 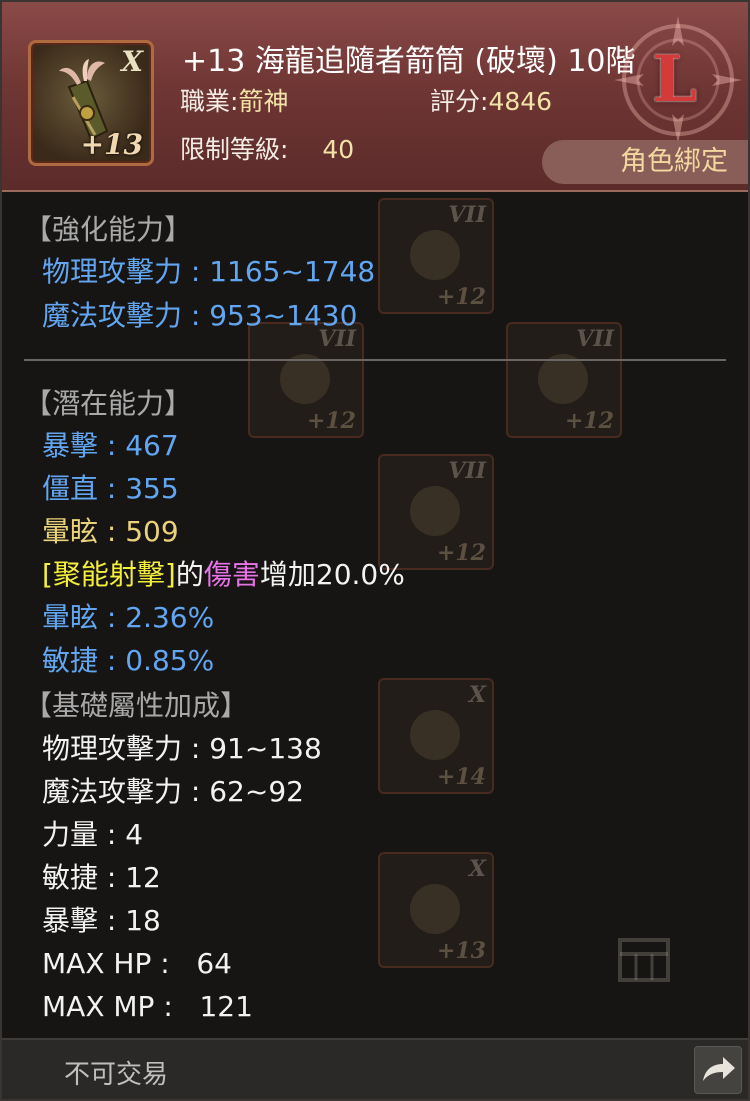 I want to click on stat-line: 僵直 : 355, so click(x=110, y=488).